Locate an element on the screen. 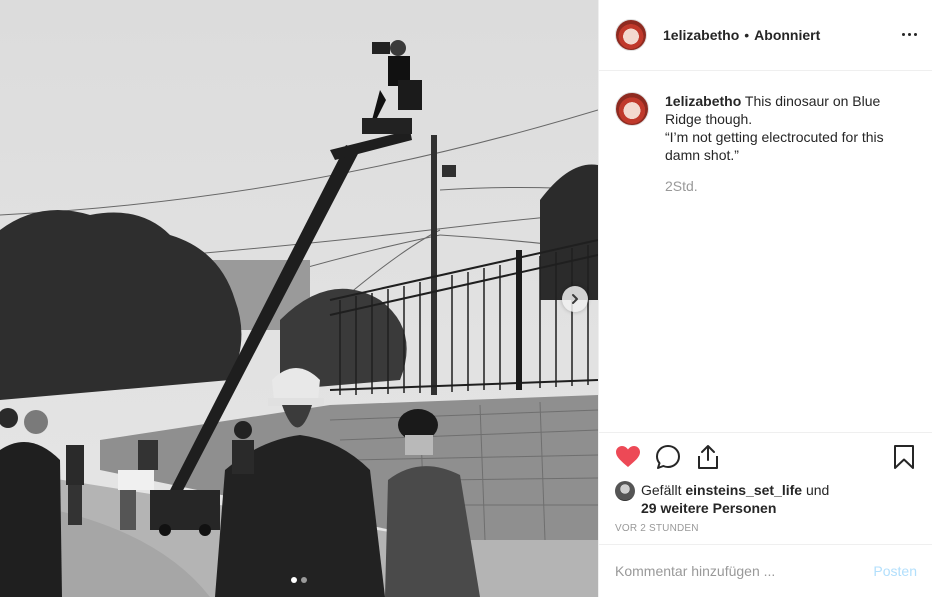 The width and height of the screenshot is (932, 597). share-icon is located at coordinates (708, 457).